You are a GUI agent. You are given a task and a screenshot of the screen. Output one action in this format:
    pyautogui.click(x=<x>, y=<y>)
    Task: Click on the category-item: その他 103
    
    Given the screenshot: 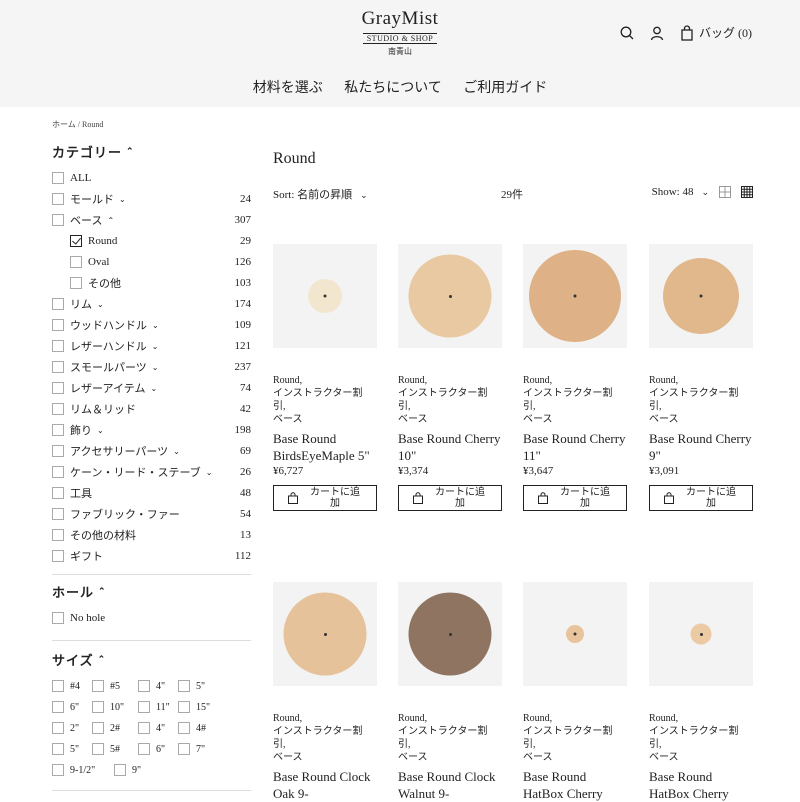 What is the action you would take?
    pyautogui.click(x=151, y=283)
    